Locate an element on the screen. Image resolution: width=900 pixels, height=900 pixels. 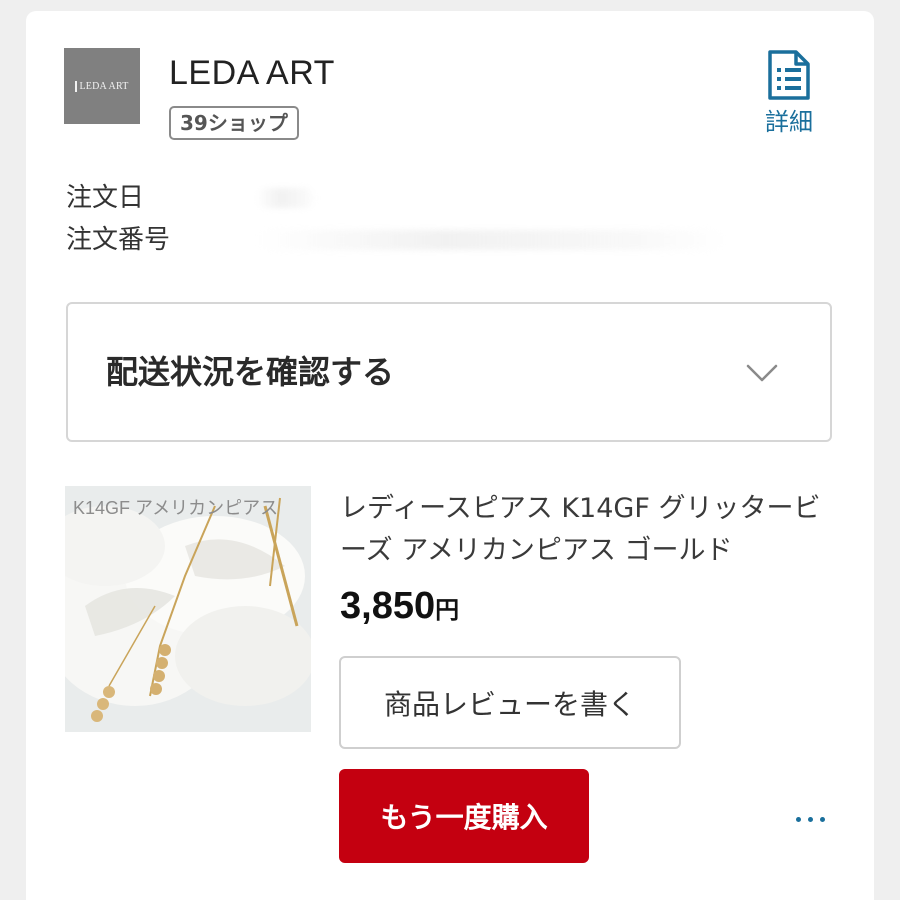
order-date-redacted is located at coordinates (286, 198).